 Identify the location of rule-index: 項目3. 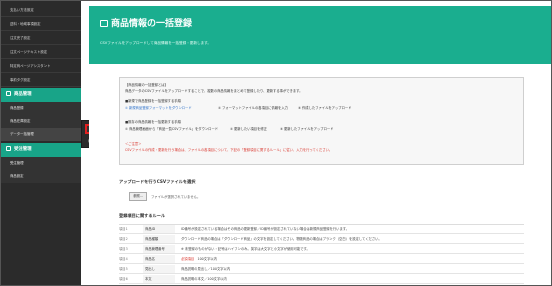
(123, 249).